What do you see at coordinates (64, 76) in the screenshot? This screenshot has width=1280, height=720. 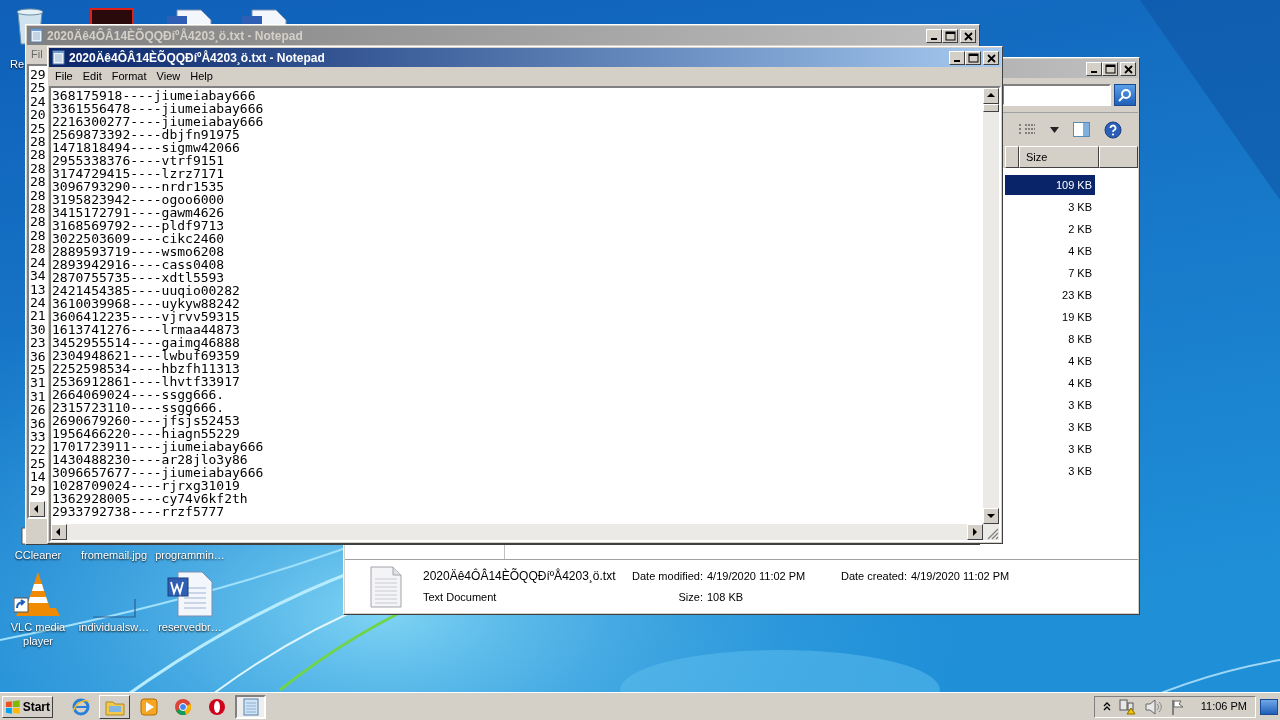 I see `menu-item: File` at bounding box center [64, 76].